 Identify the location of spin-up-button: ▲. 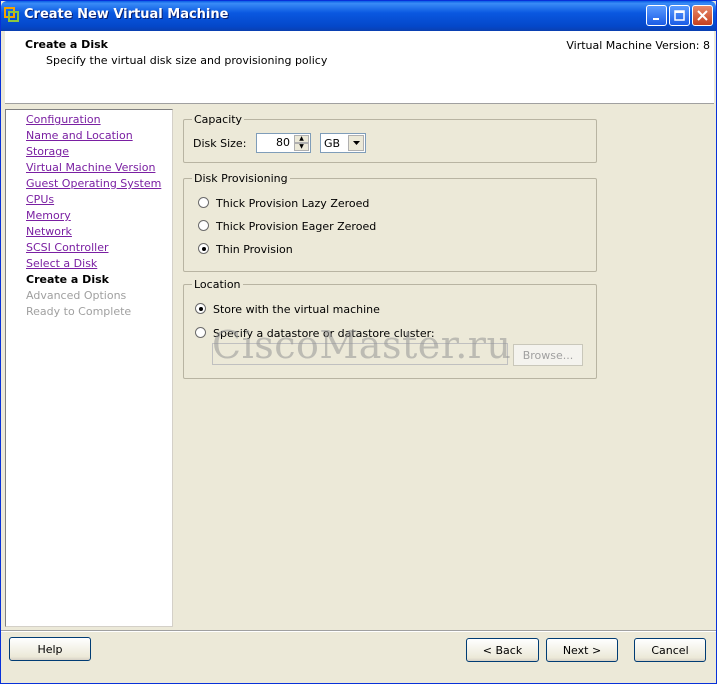
(301, 139).